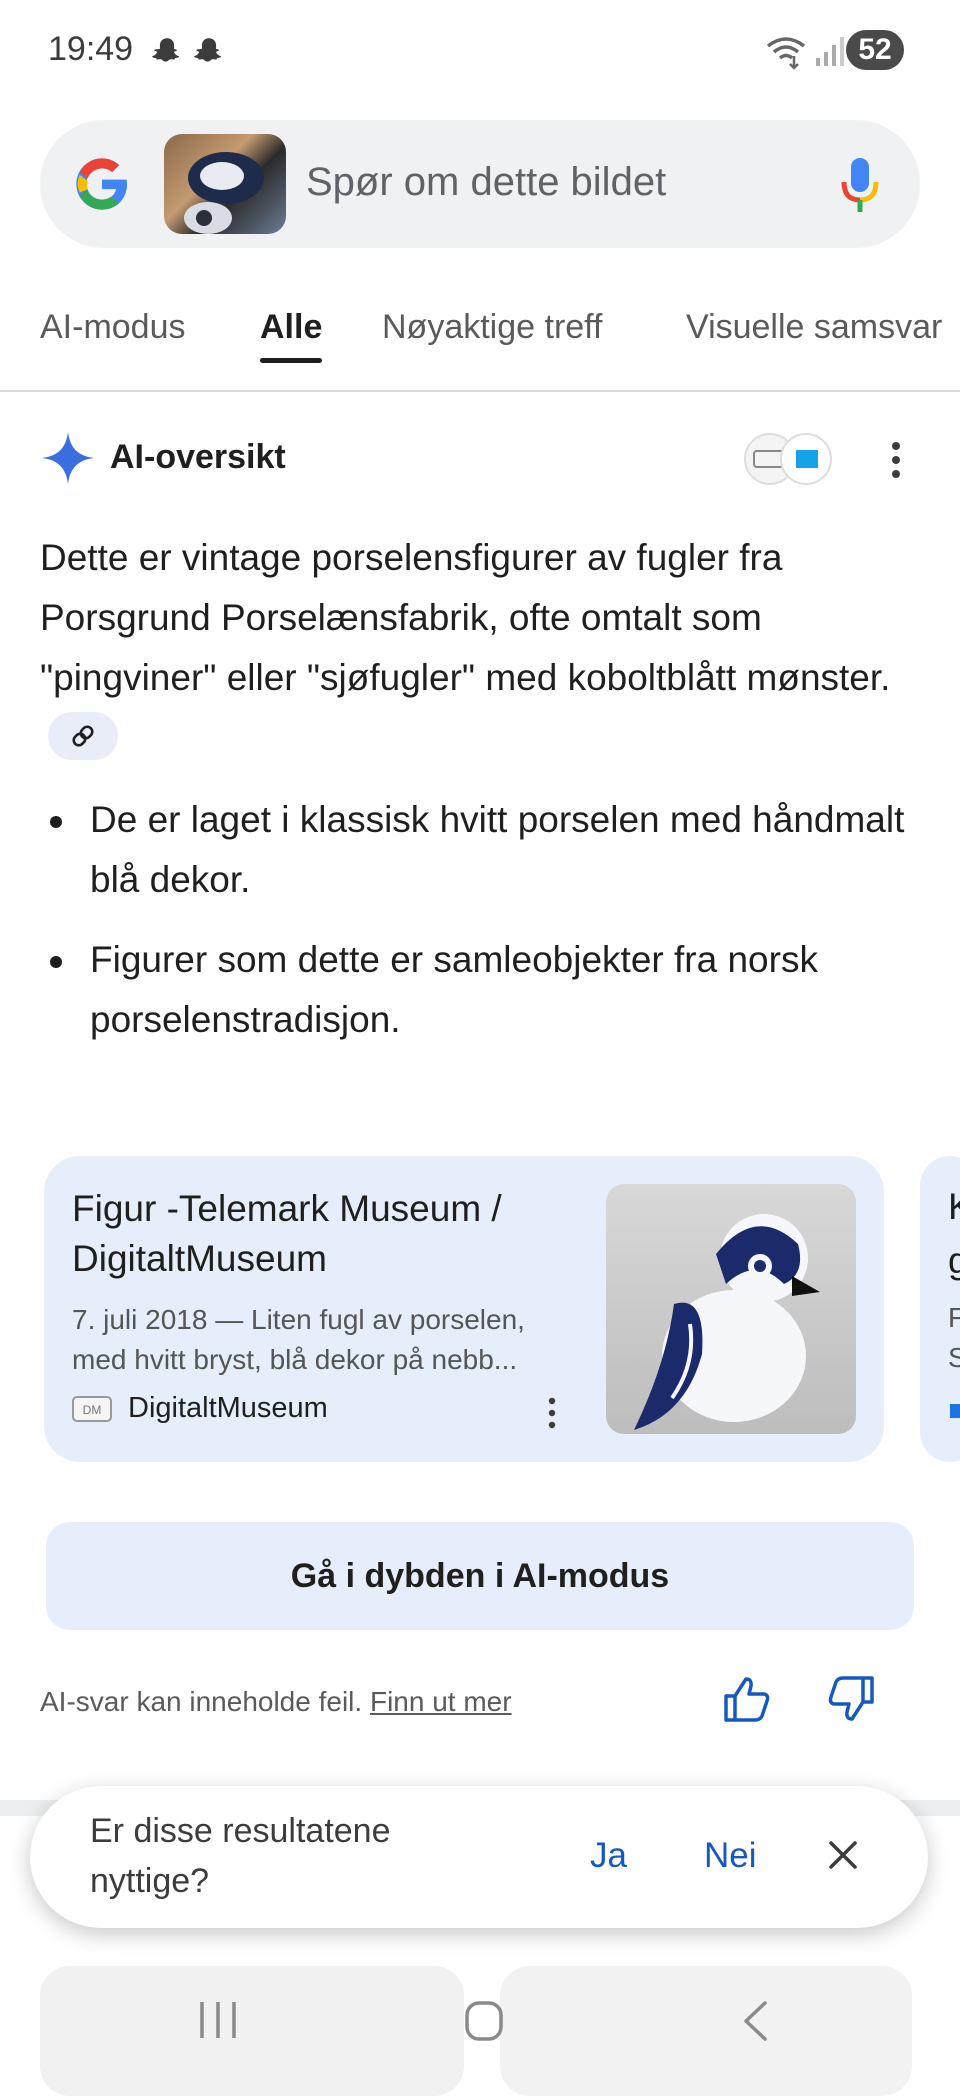 This screenshot has width=960, height=2096. I want to click on active-tab-indicator, so click(291, 360).